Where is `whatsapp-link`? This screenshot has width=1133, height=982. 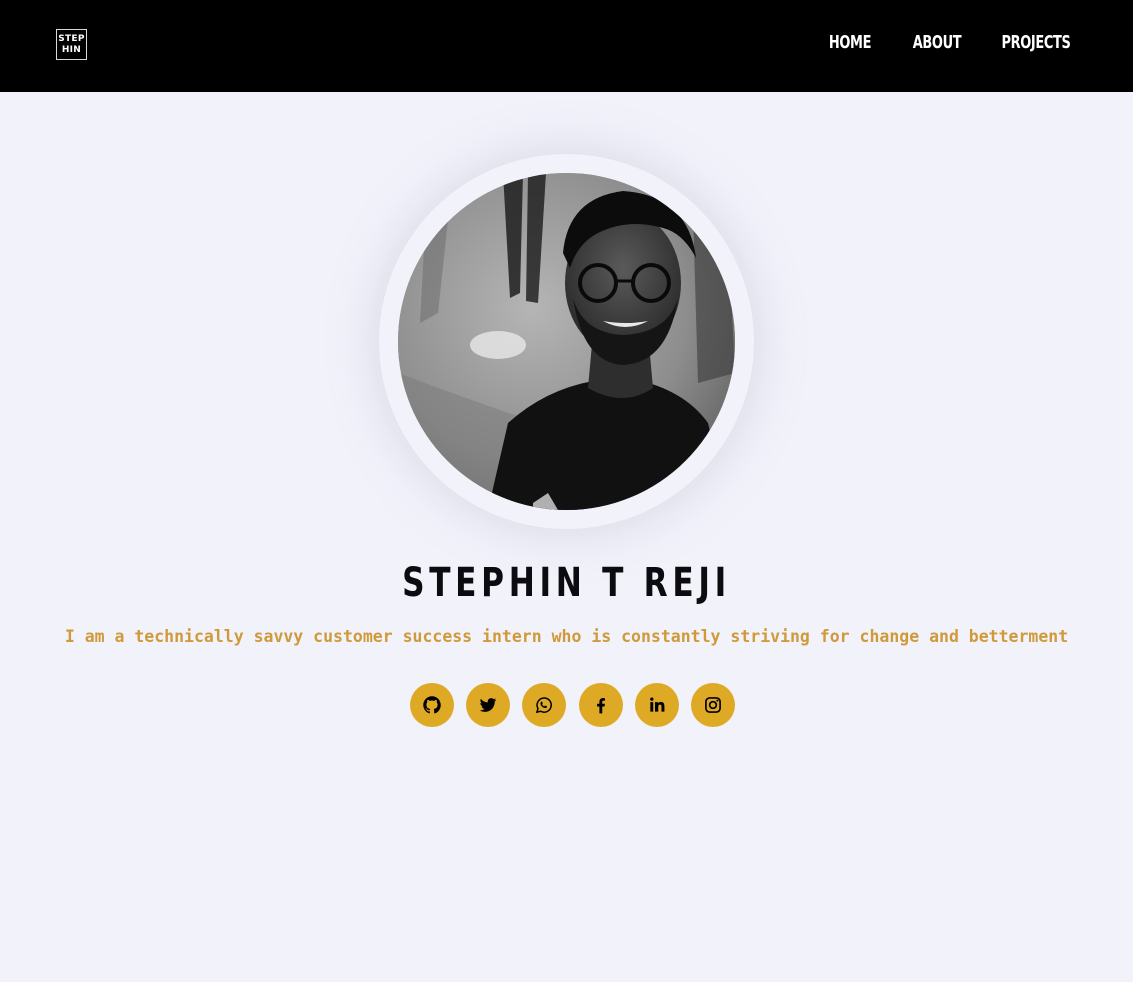
whatsapp-link is located at coordinates (544, 705).